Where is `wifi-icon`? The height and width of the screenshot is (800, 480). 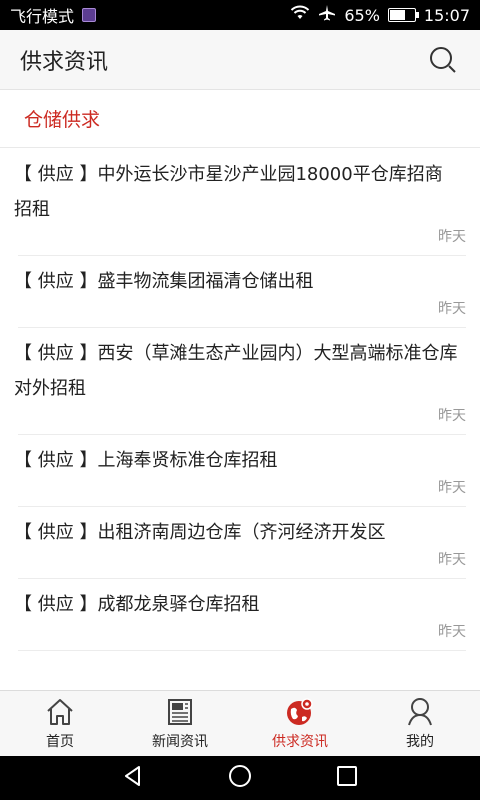 wifi-icon is located at coordinates (300, 15).